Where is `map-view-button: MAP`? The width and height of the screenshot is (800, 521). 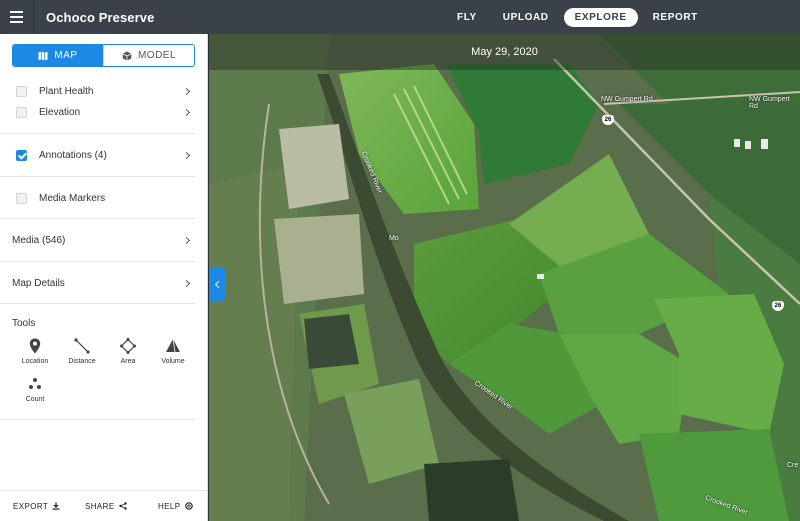
map-view-button: MAP is located at coordinates (58, 55).